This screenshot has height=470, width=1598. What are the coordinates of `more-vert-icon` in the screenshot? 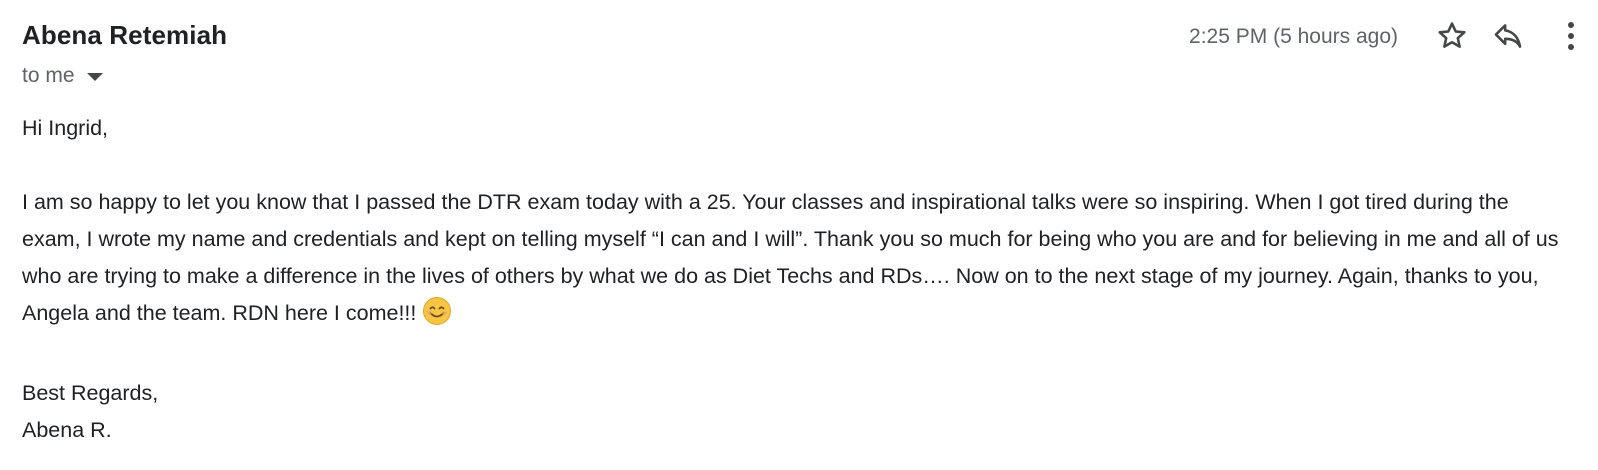 It's located at (1571, 36).